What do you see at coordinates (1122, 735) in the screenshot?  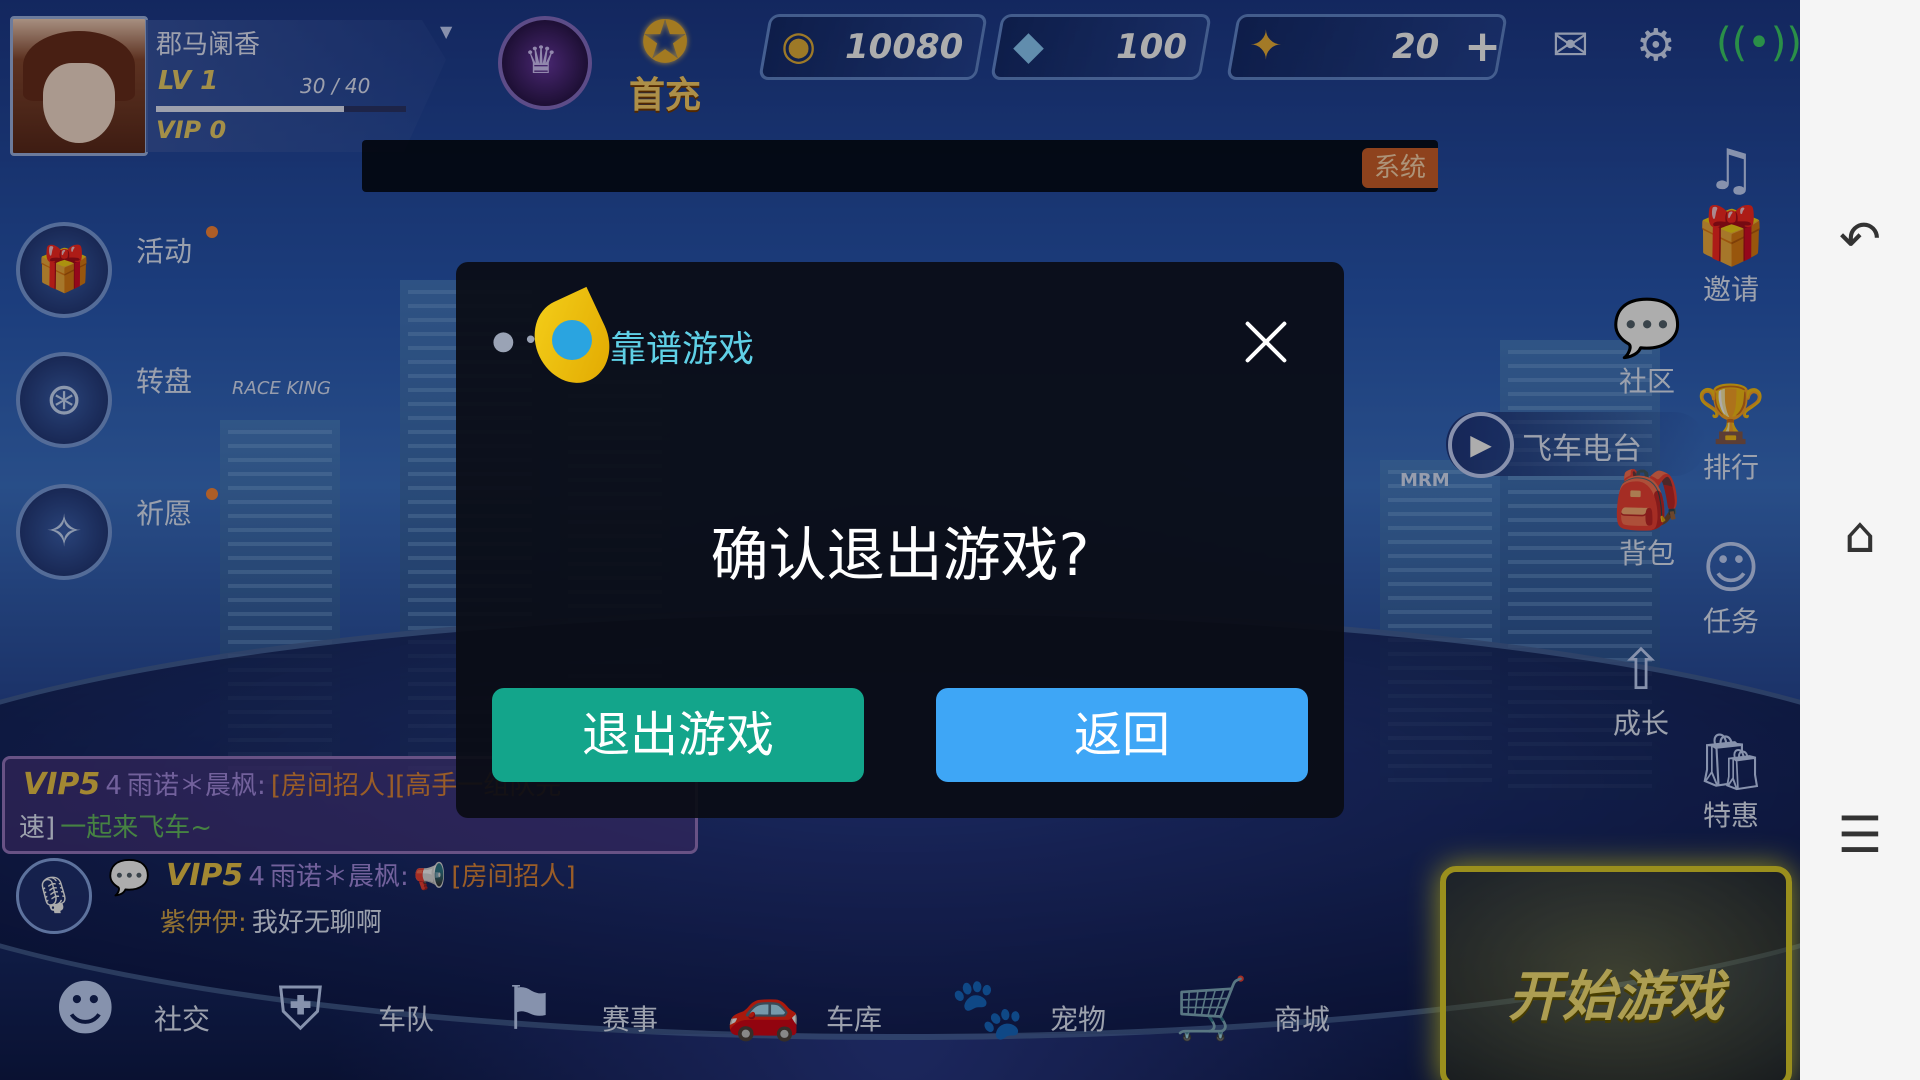 I see `back-button: 返回` at bounding box center [1122, 735].